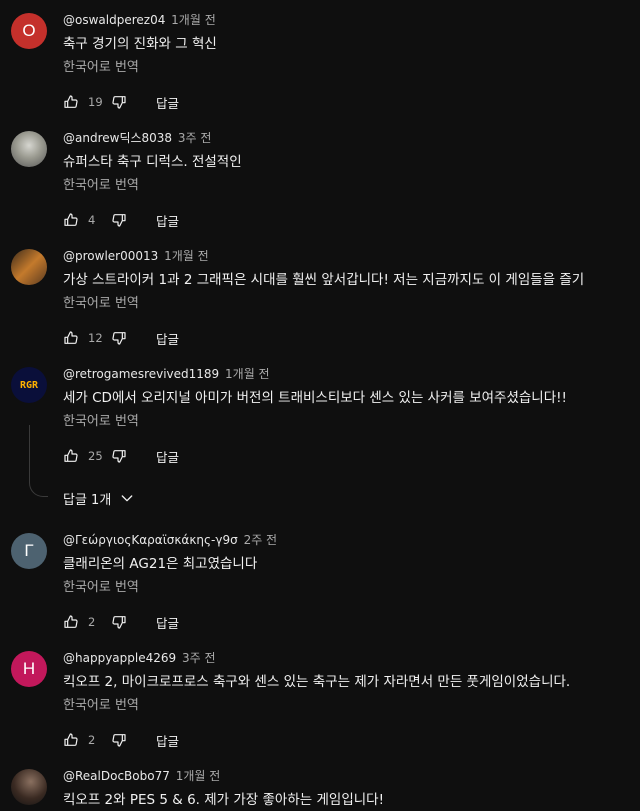  What do you see at coordinates (92, 220) in the screenshot?
I see `like-count: 4` at bounding box center [92, 220].